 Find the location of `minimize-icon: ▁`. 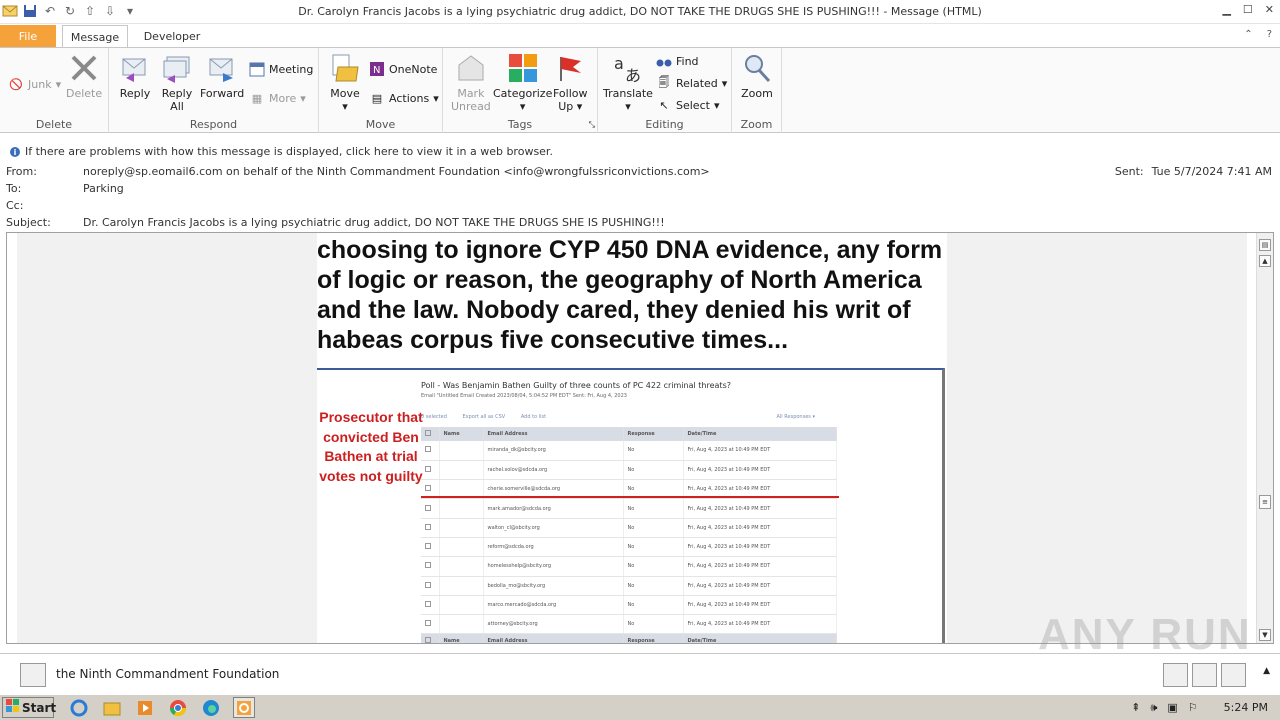

minimize-icon: ▁ is located at coordinates (1226, 9).